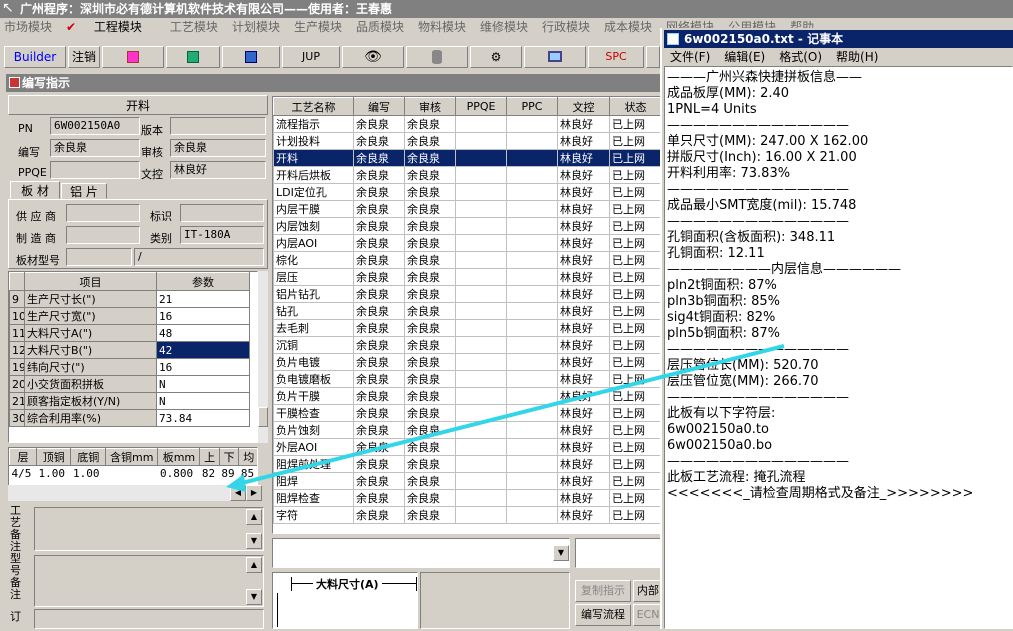 This screenshot has height=631, width=1013. I want to click on powerpoint-button, so click(133, 57).